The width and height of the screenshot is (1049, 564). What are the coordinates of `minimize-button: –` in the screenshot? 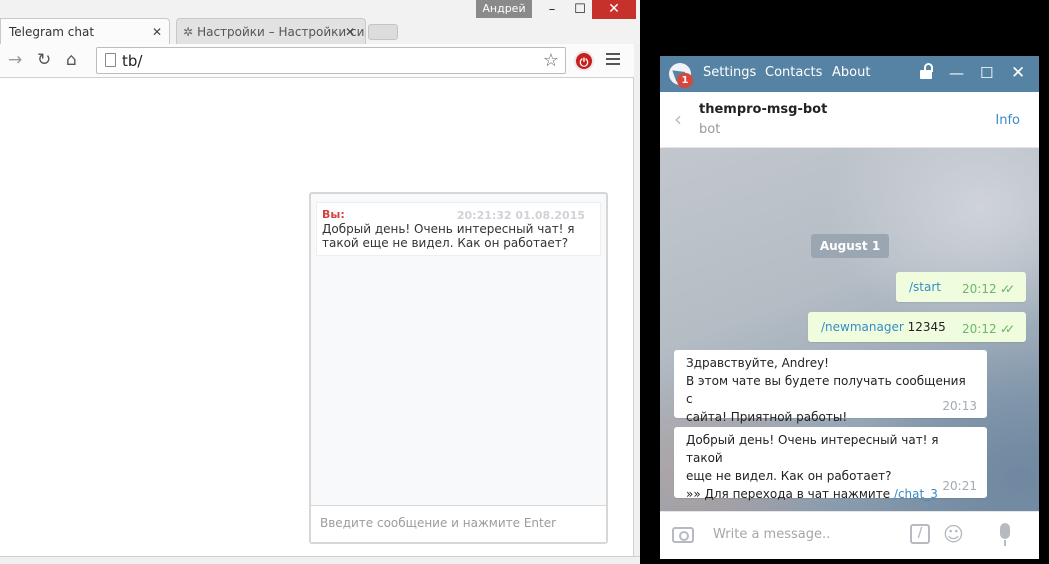 It's located at (552, 9).